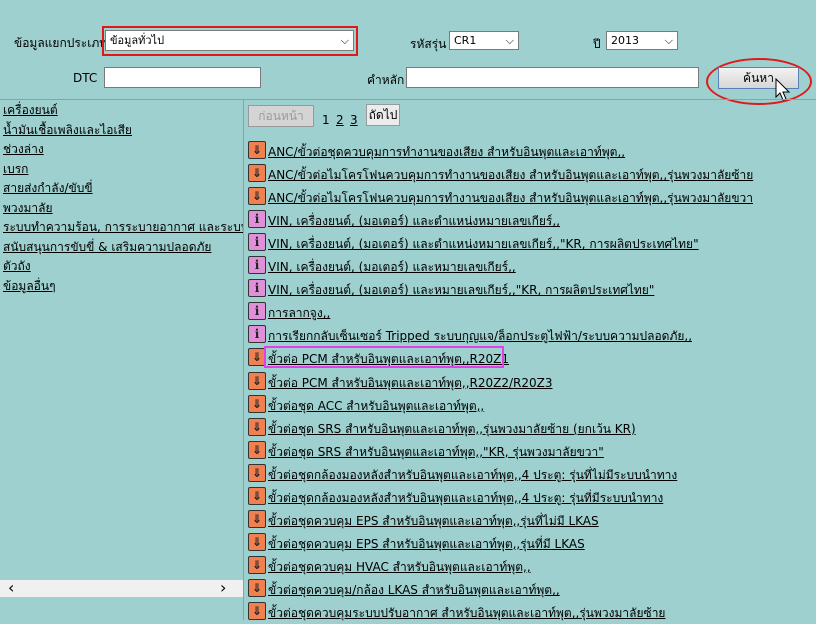 This screenshot has height=624, width=816. What do you see at coordinates (229, 40) in the screenshot?
I see `category-select: ข้อมูลทั่วไป ⌵` at bounding box center [229, 40].